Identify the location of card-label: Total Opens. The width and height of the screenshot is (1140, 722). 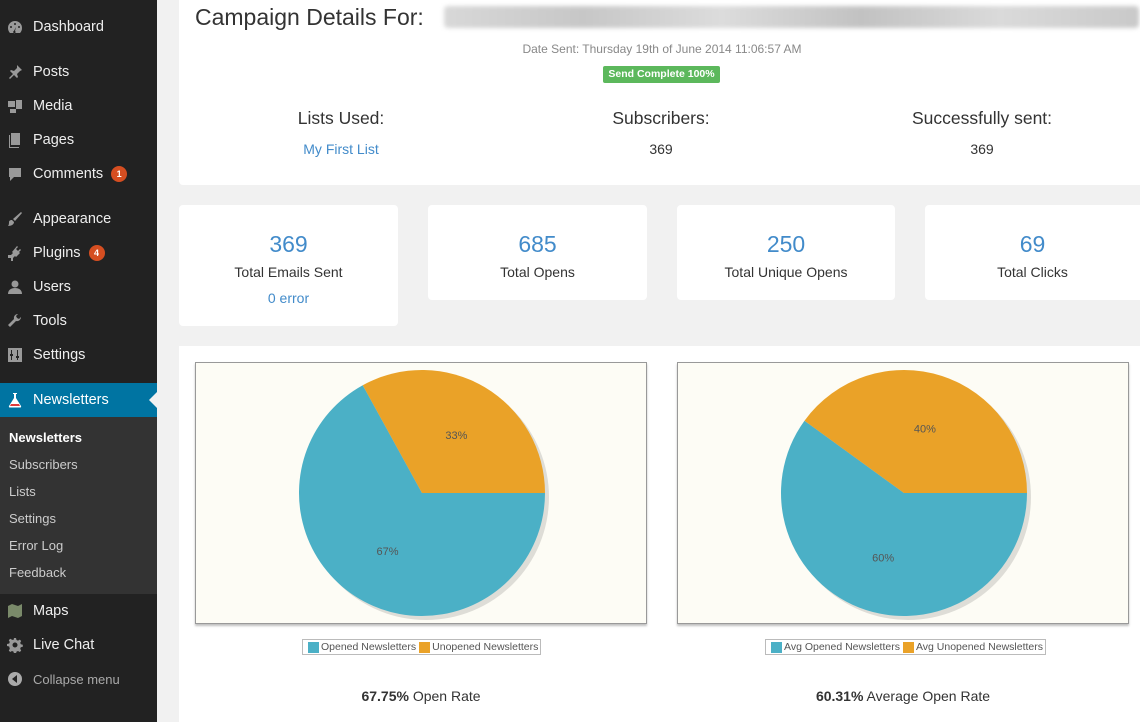
(537, 272).